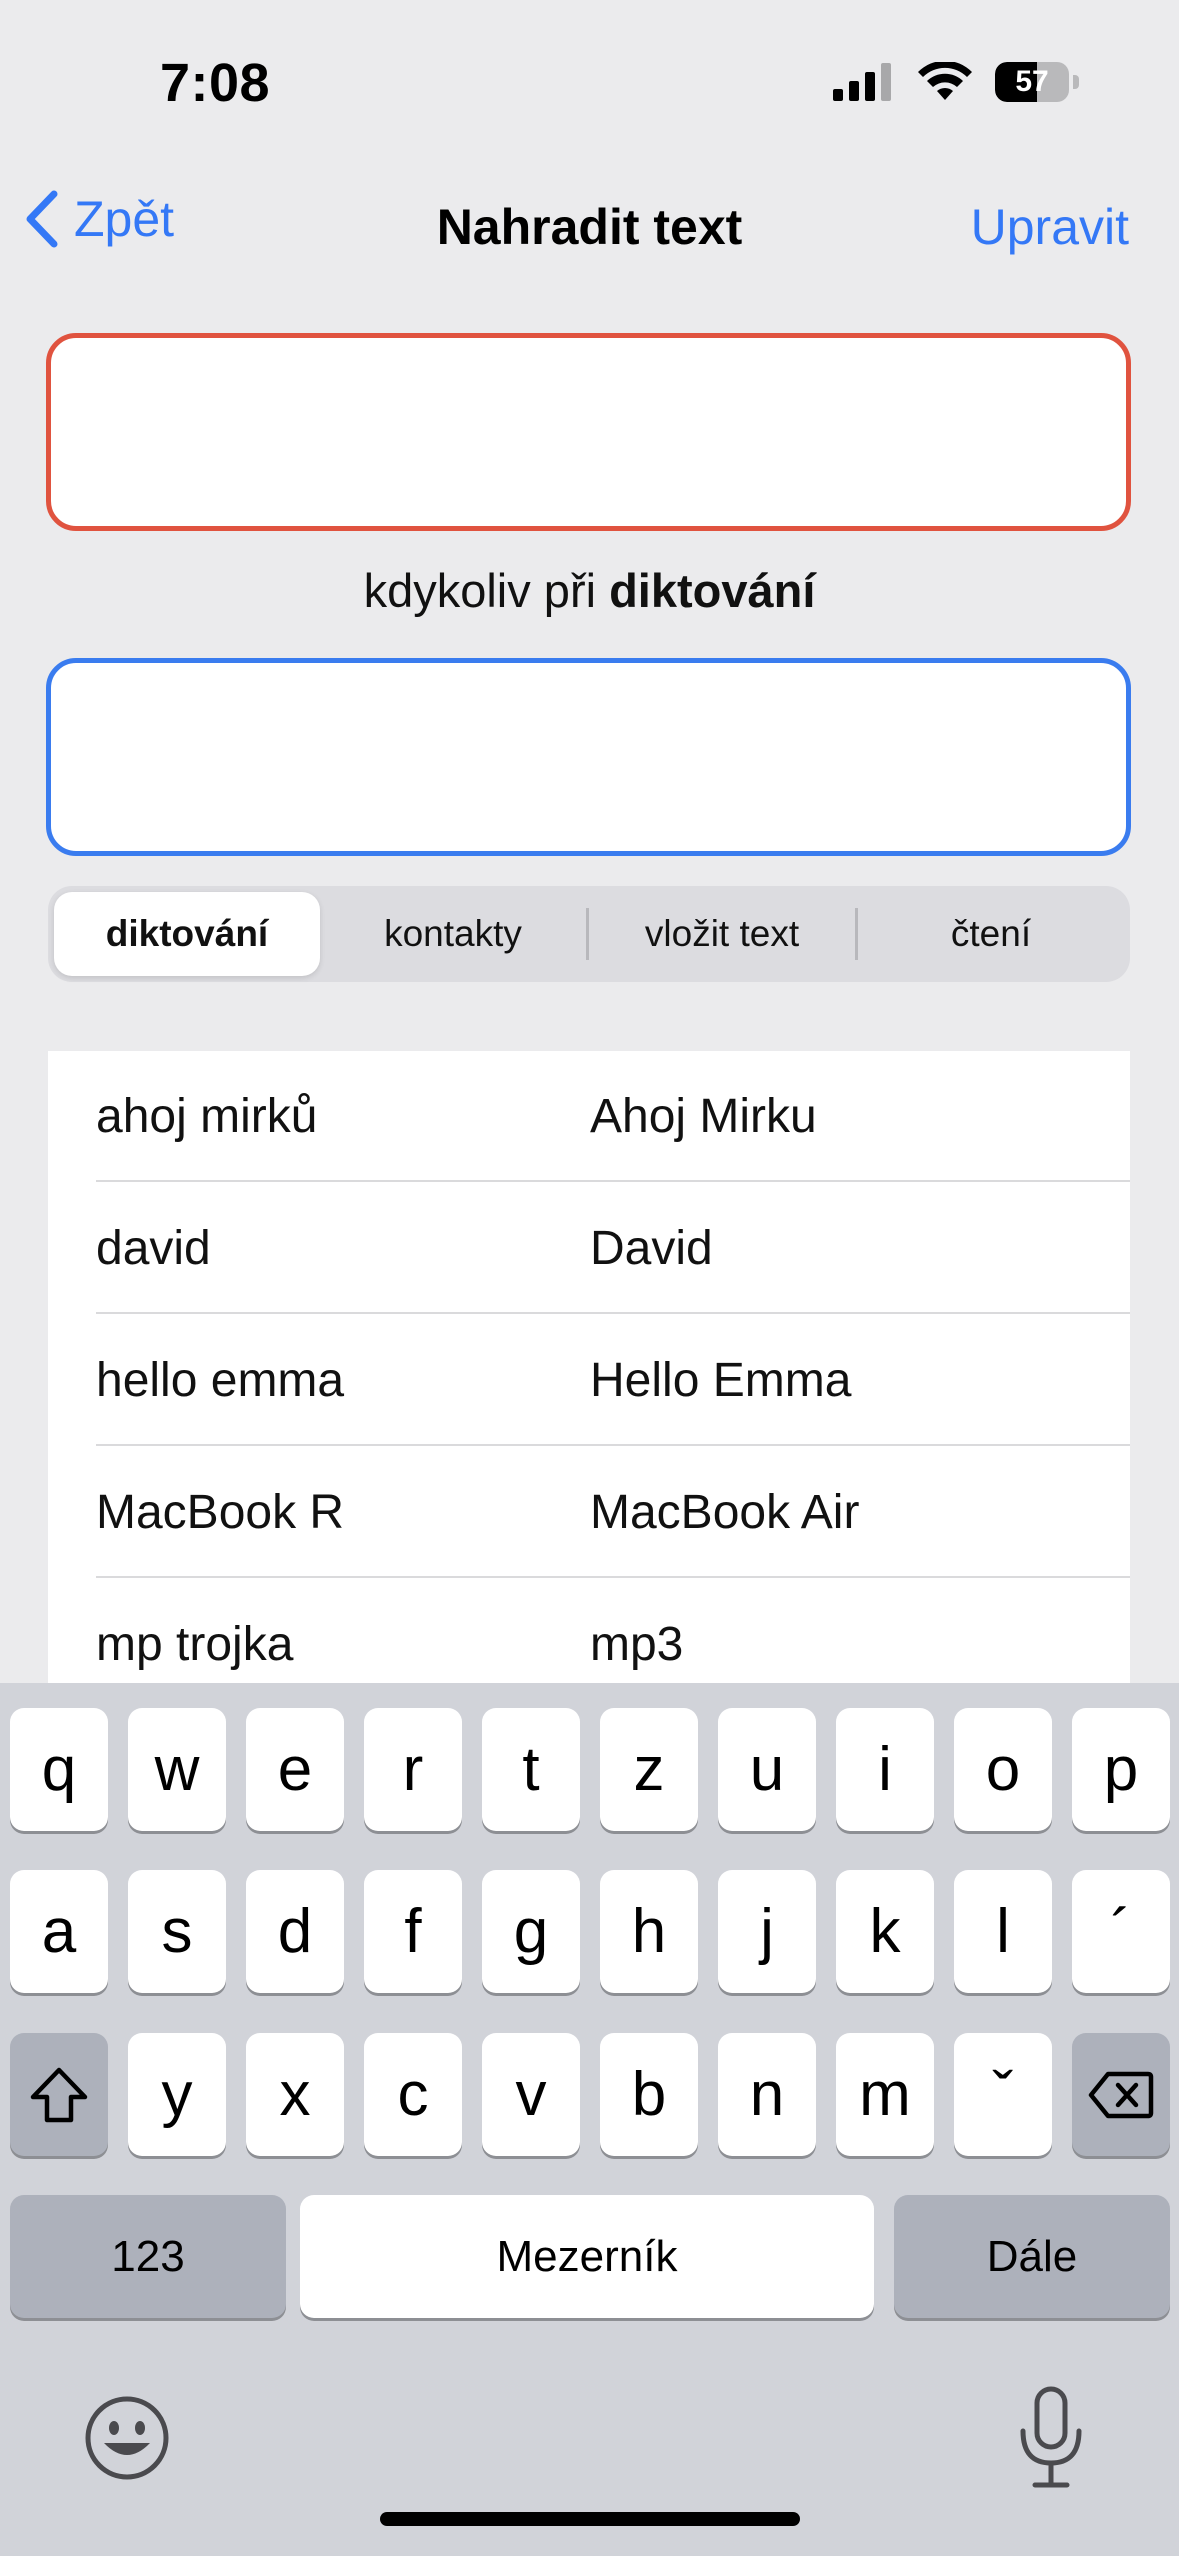 The height and width of the screenshot is (2556, 1179). Describe the element at coordinates (885, 1769) in the screenshot. I see `key-i: i` at that location.